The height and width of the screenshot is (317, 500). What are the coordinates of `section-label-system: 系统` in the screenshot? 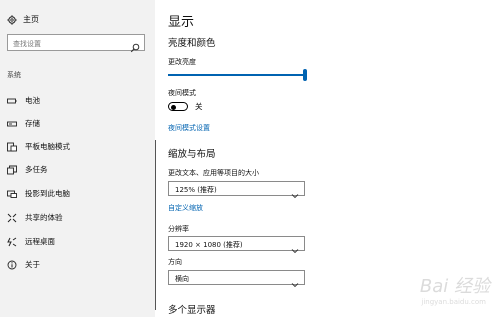 It's located at (14, 75).